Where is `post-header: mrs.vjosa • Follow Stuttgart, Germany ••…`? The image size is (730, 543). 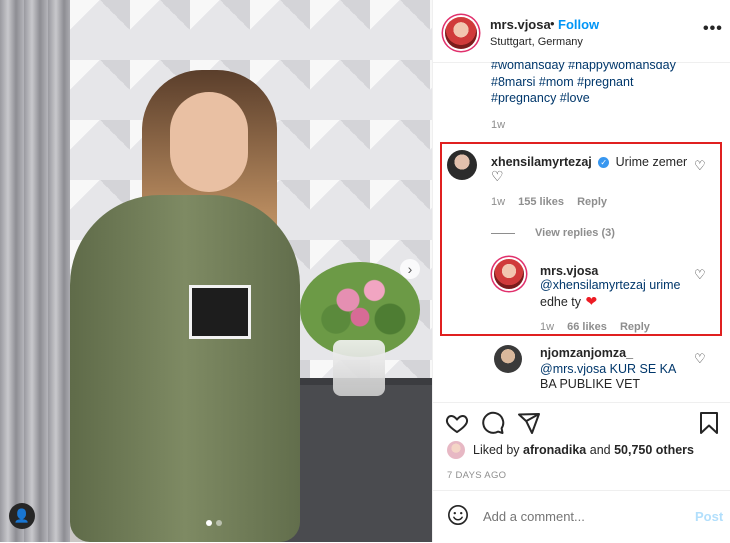
post-header: mrs.vjosa • Follow Stuttgart, Germany ••… is located at coordinates (581, 31).